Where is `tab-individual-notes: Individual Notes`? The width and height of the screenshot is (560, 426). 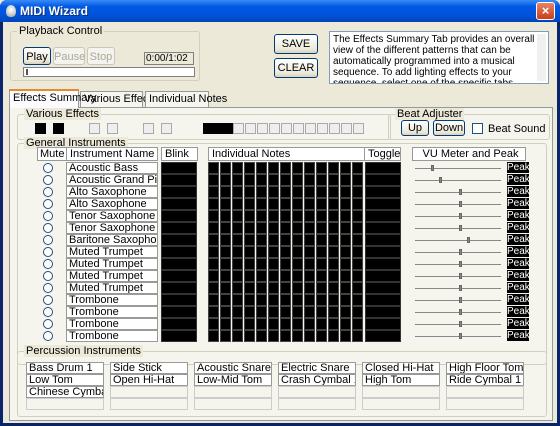
tab-individual-notes: Individual Notes is located at coordinates (186, 99).